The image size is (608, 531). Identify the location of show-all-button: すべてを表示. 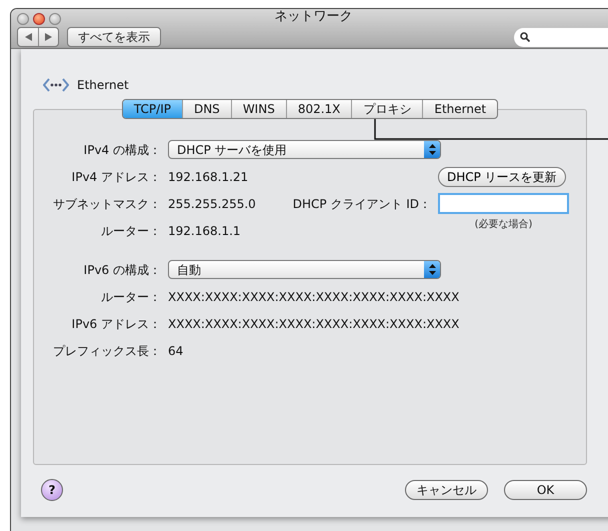
(114, 37).